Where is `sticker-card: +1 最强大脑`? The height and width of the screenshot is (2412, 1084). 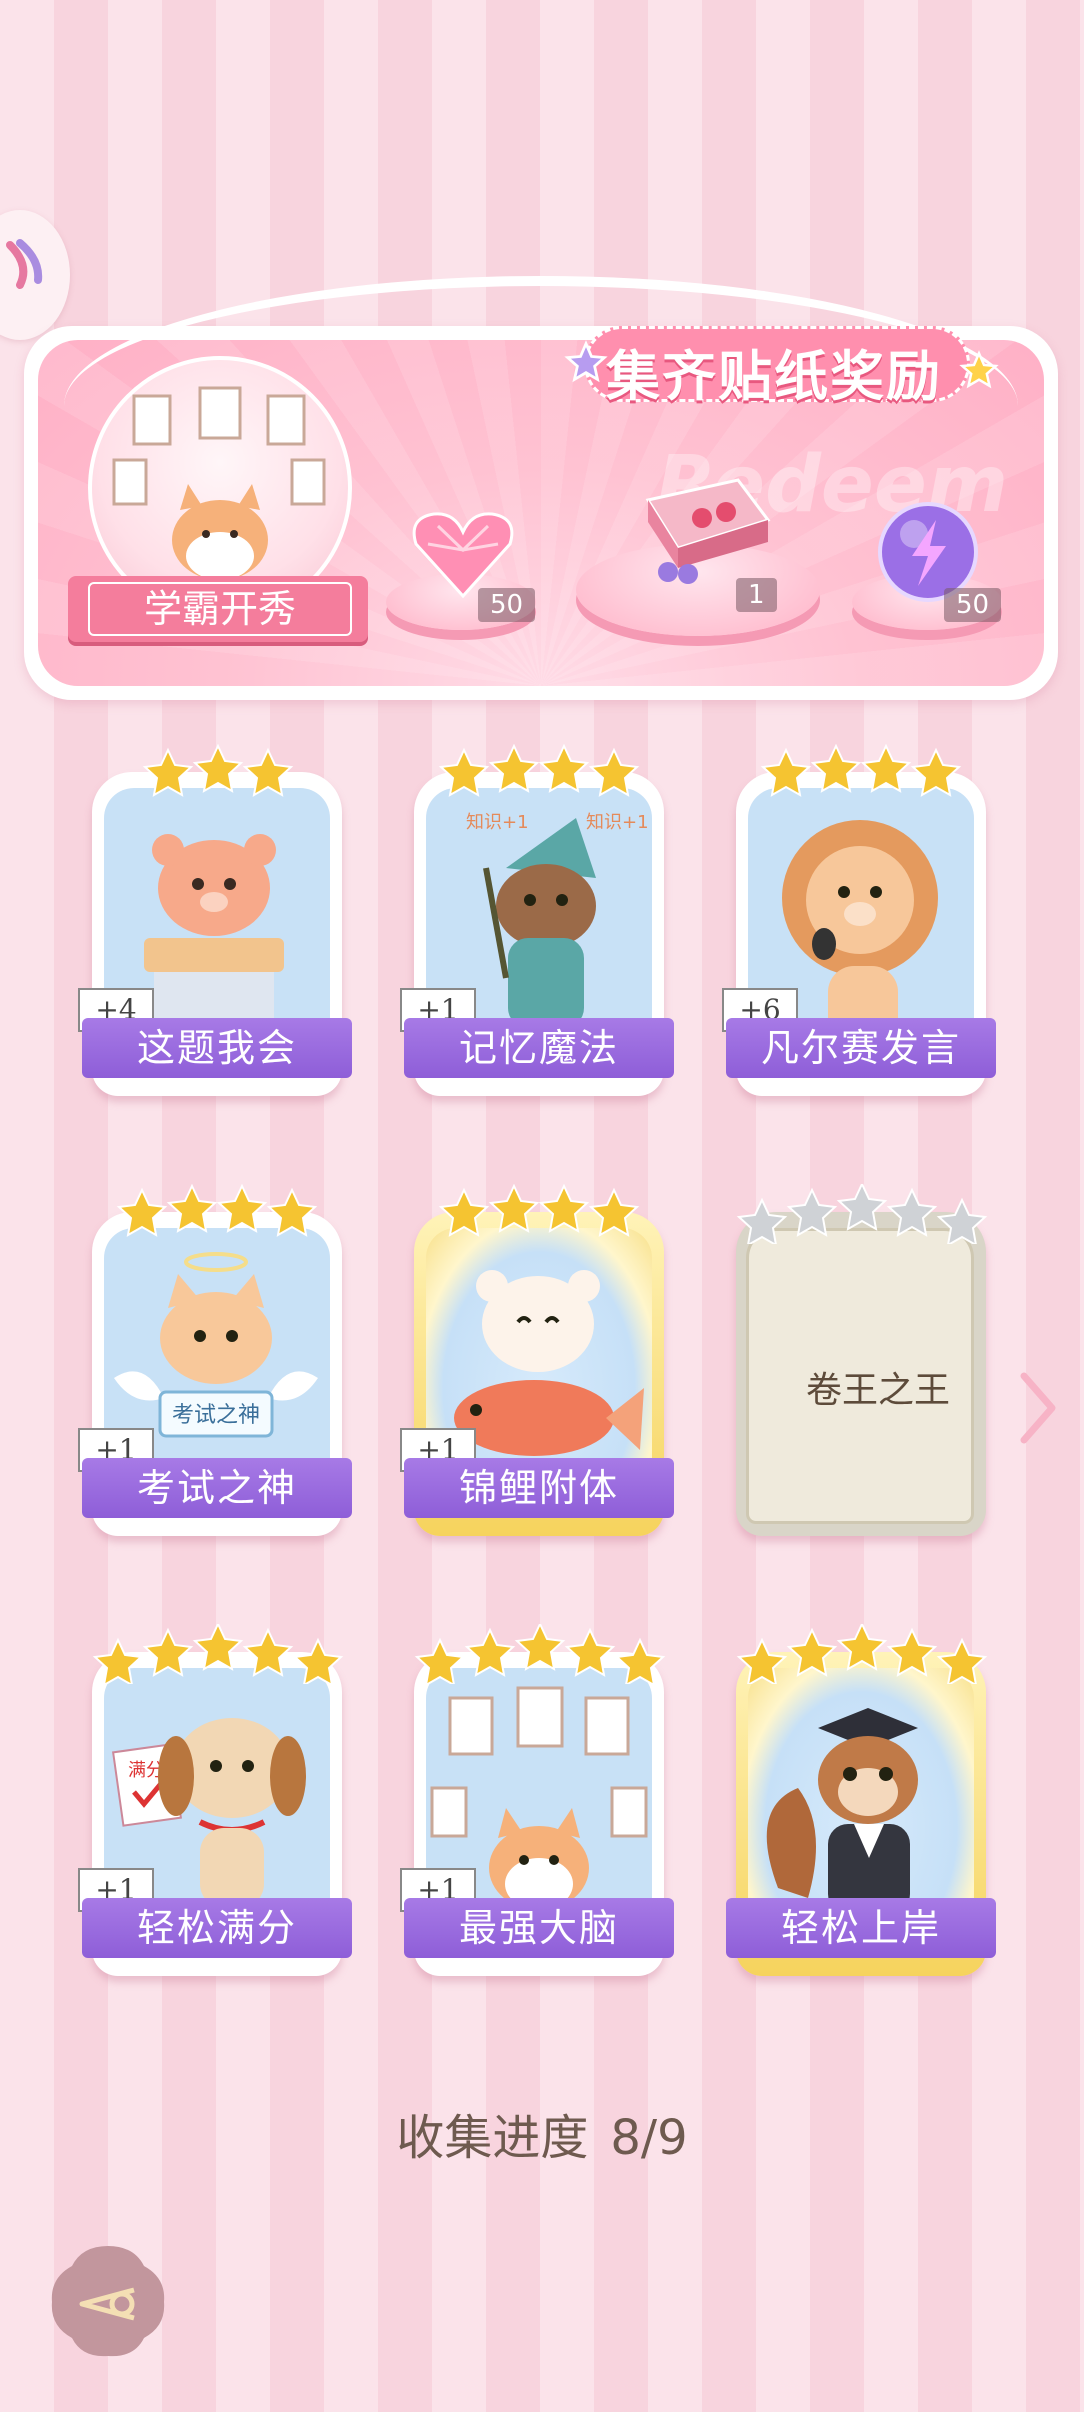
sticker-card: +1 最强大脑 is located at coordinates (537, 1804).